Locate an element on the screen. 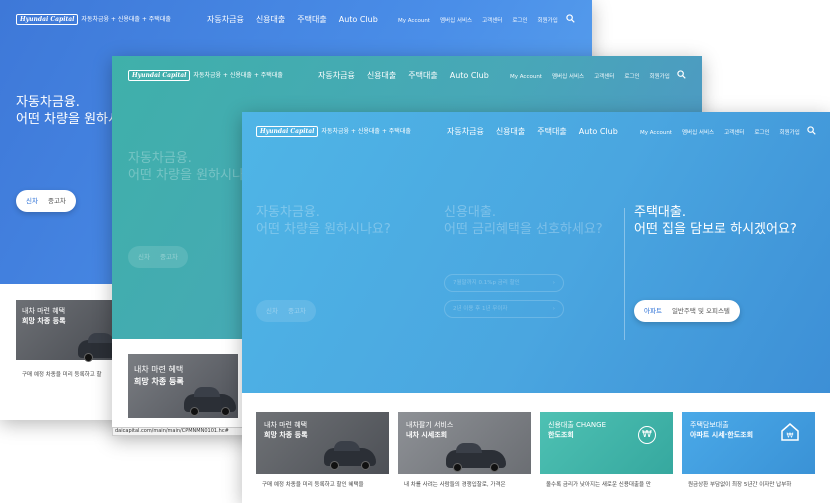  card-image: 신용대출 CHANGE 한도조회 ₩ is located at coordinates (606, 443).